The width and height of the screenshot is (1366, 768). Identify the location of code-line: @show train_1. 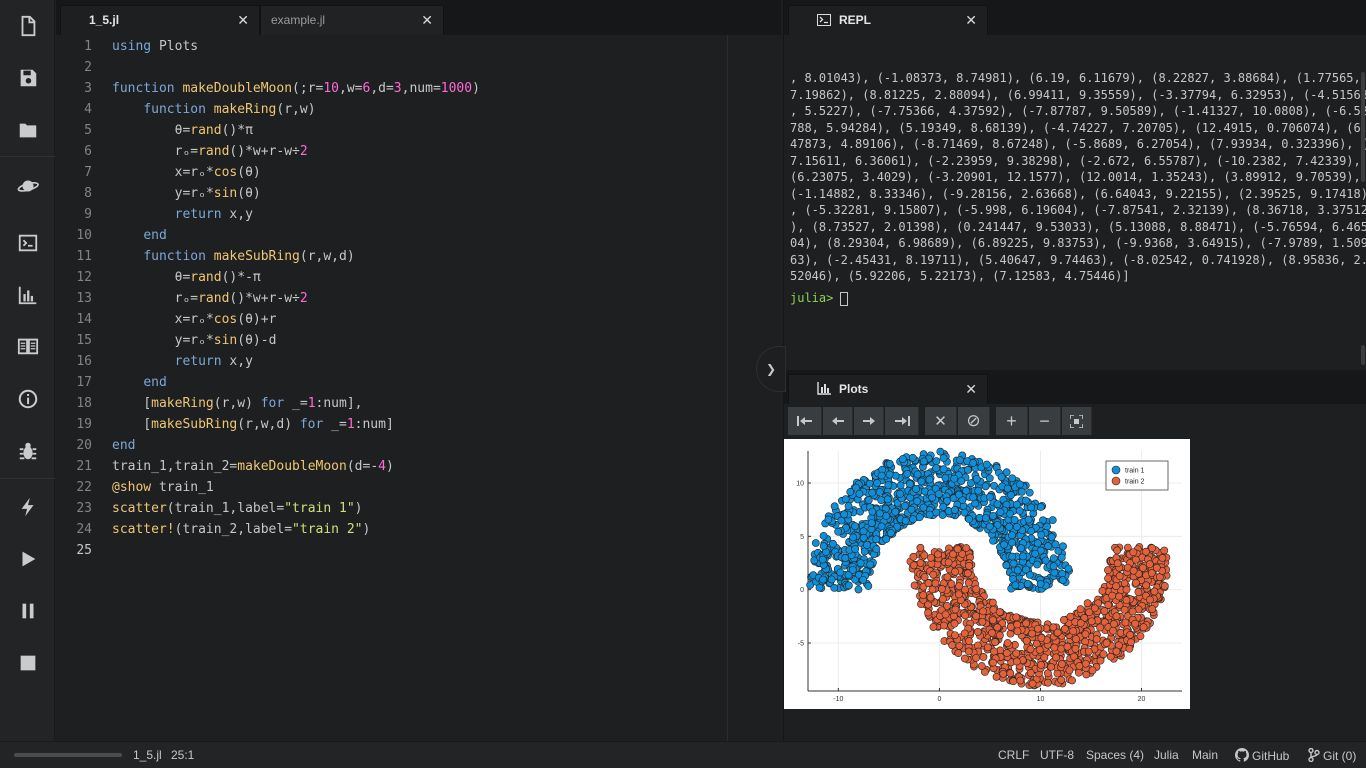
(163, 487).